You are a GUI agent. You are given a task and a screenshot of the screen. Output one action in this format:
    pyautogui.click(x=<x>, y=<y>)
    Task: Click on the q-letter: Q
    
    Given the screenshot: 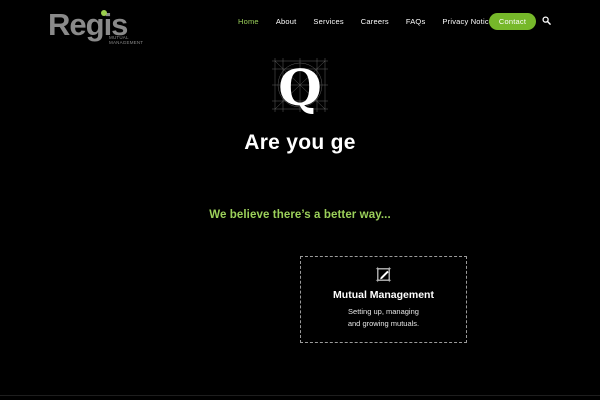 What is the action you would take?
    pyautogui.click(x=300, y=86)
    